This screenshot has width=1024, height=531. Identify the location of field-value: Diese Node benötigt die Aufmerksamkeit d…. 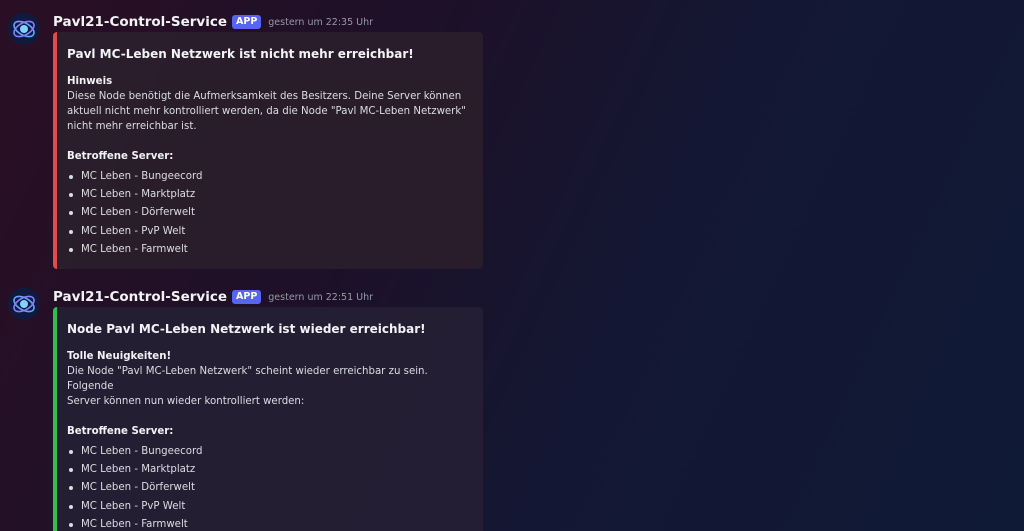
(266, 111).